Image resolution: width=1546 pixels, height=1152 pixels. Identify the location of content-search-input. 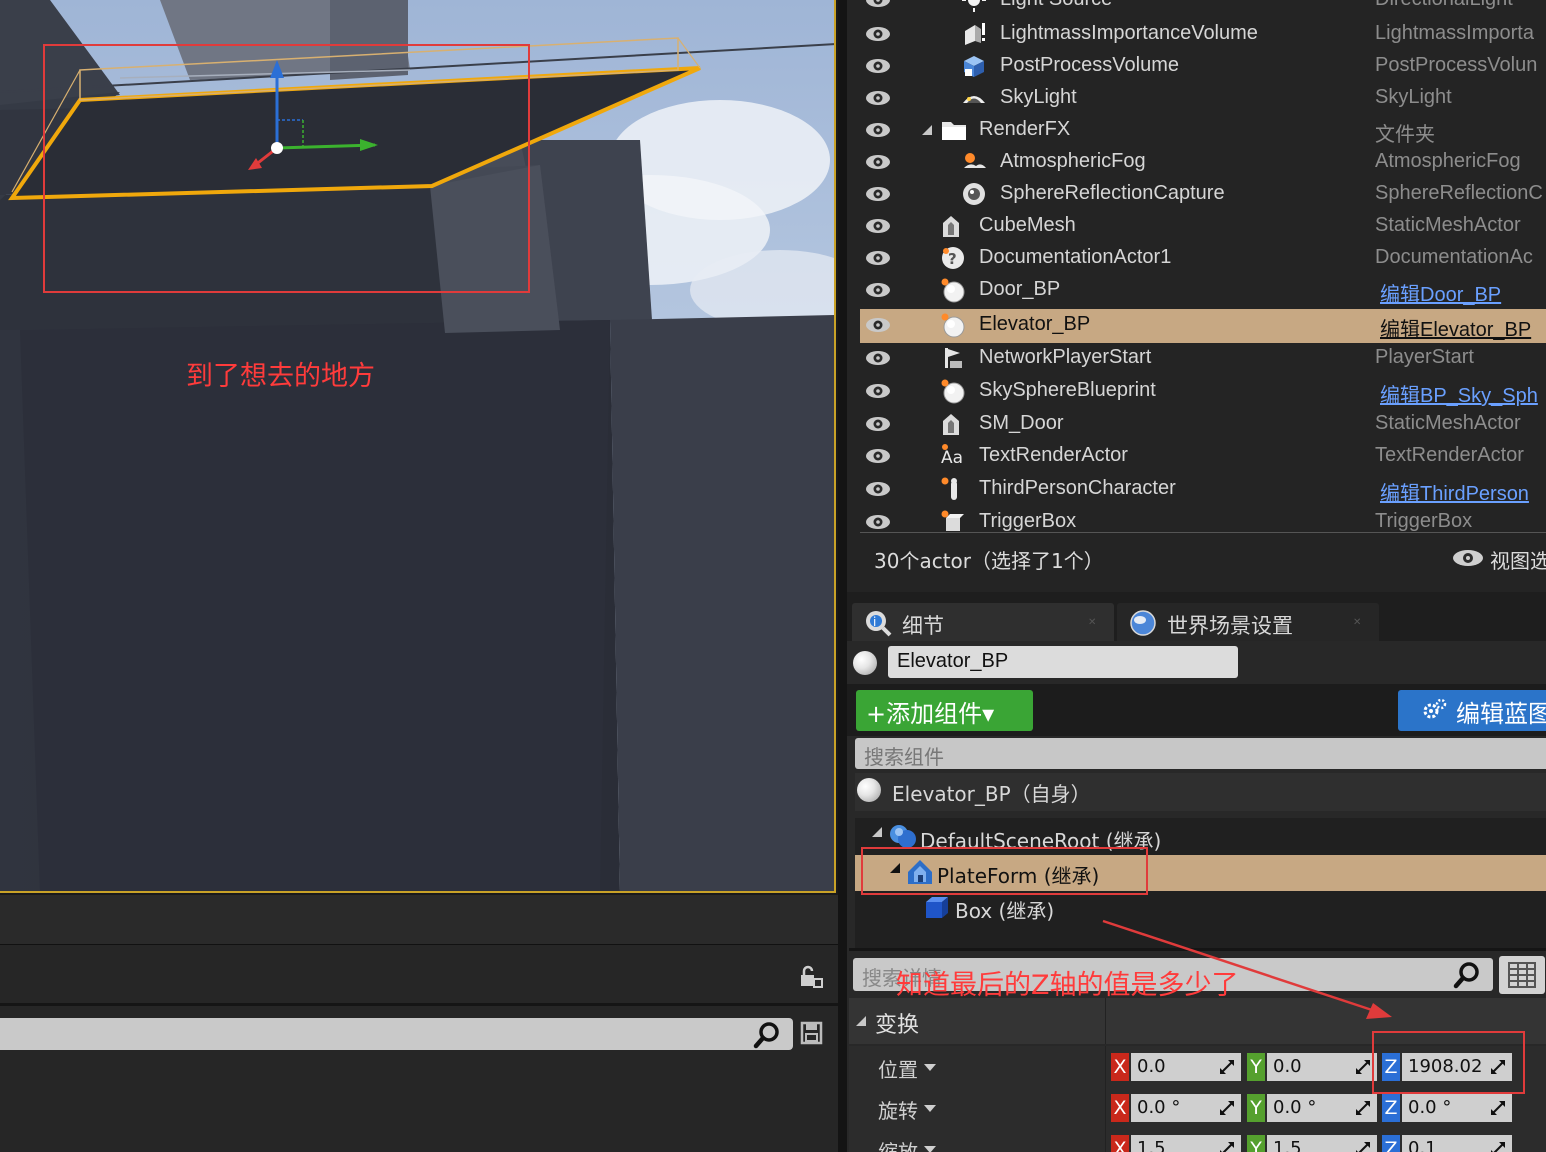
(396, 1034).